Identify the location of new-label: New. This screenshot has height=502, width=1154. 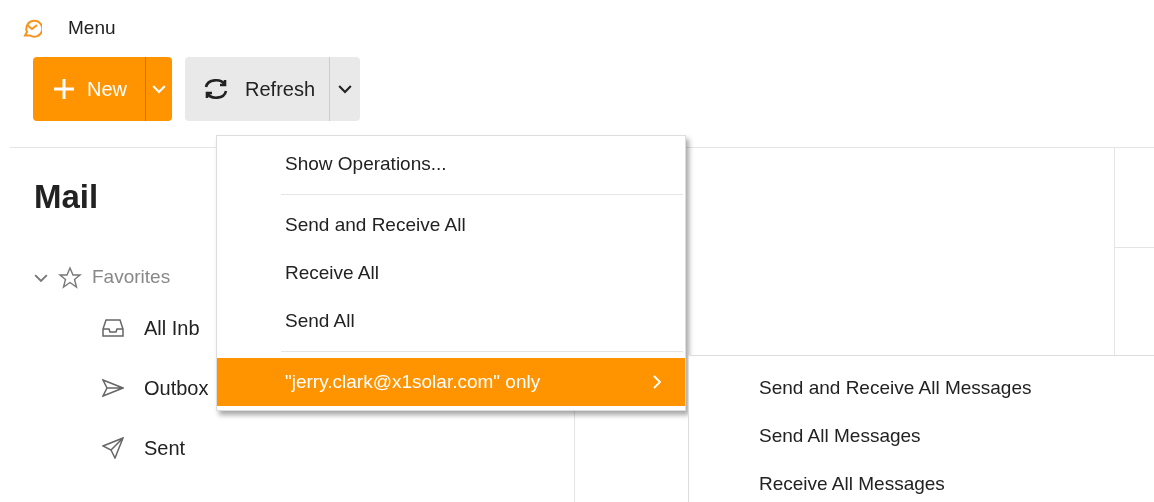
(107, 89).